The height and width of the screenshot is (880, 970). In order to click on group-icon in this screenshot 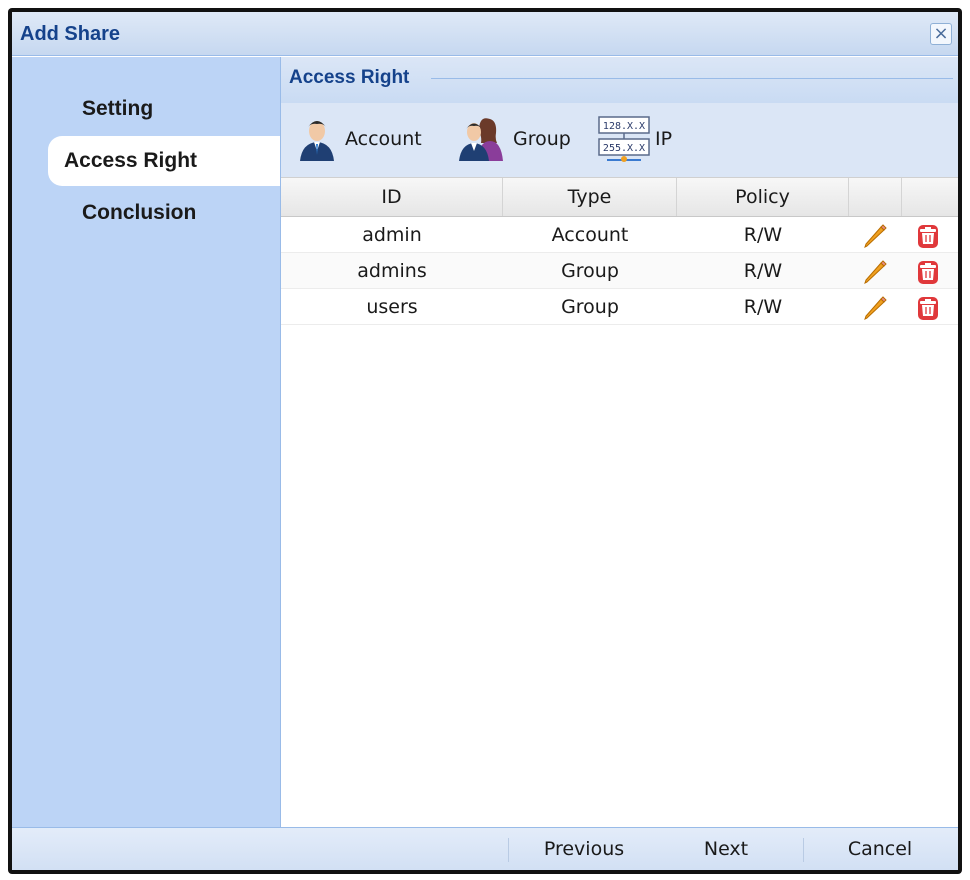, I will do `click(481, 139)`.